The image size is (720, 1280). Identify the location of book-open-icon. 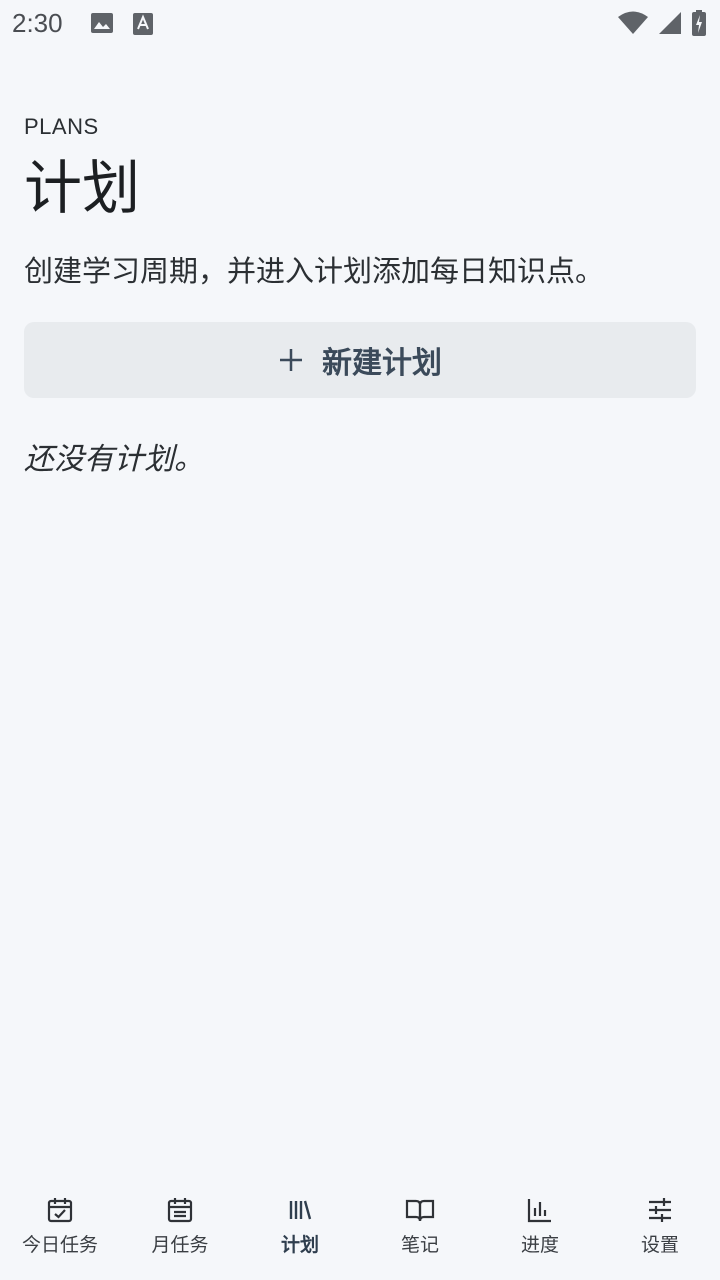
(420, 1210).